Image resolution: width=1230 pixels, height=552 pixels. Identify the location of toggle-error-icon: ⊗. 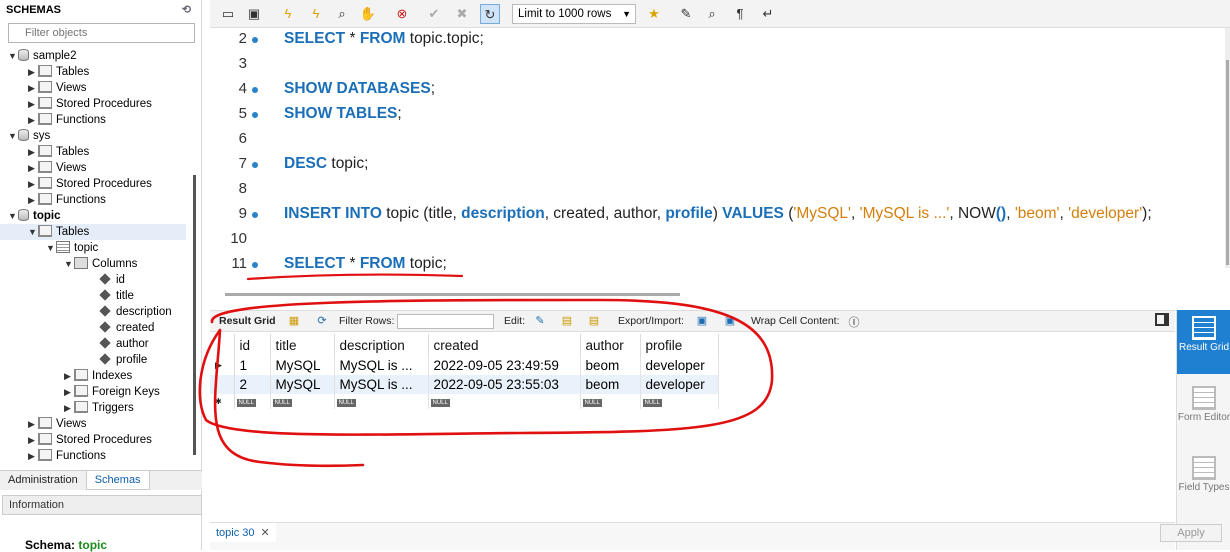
(402, 14).